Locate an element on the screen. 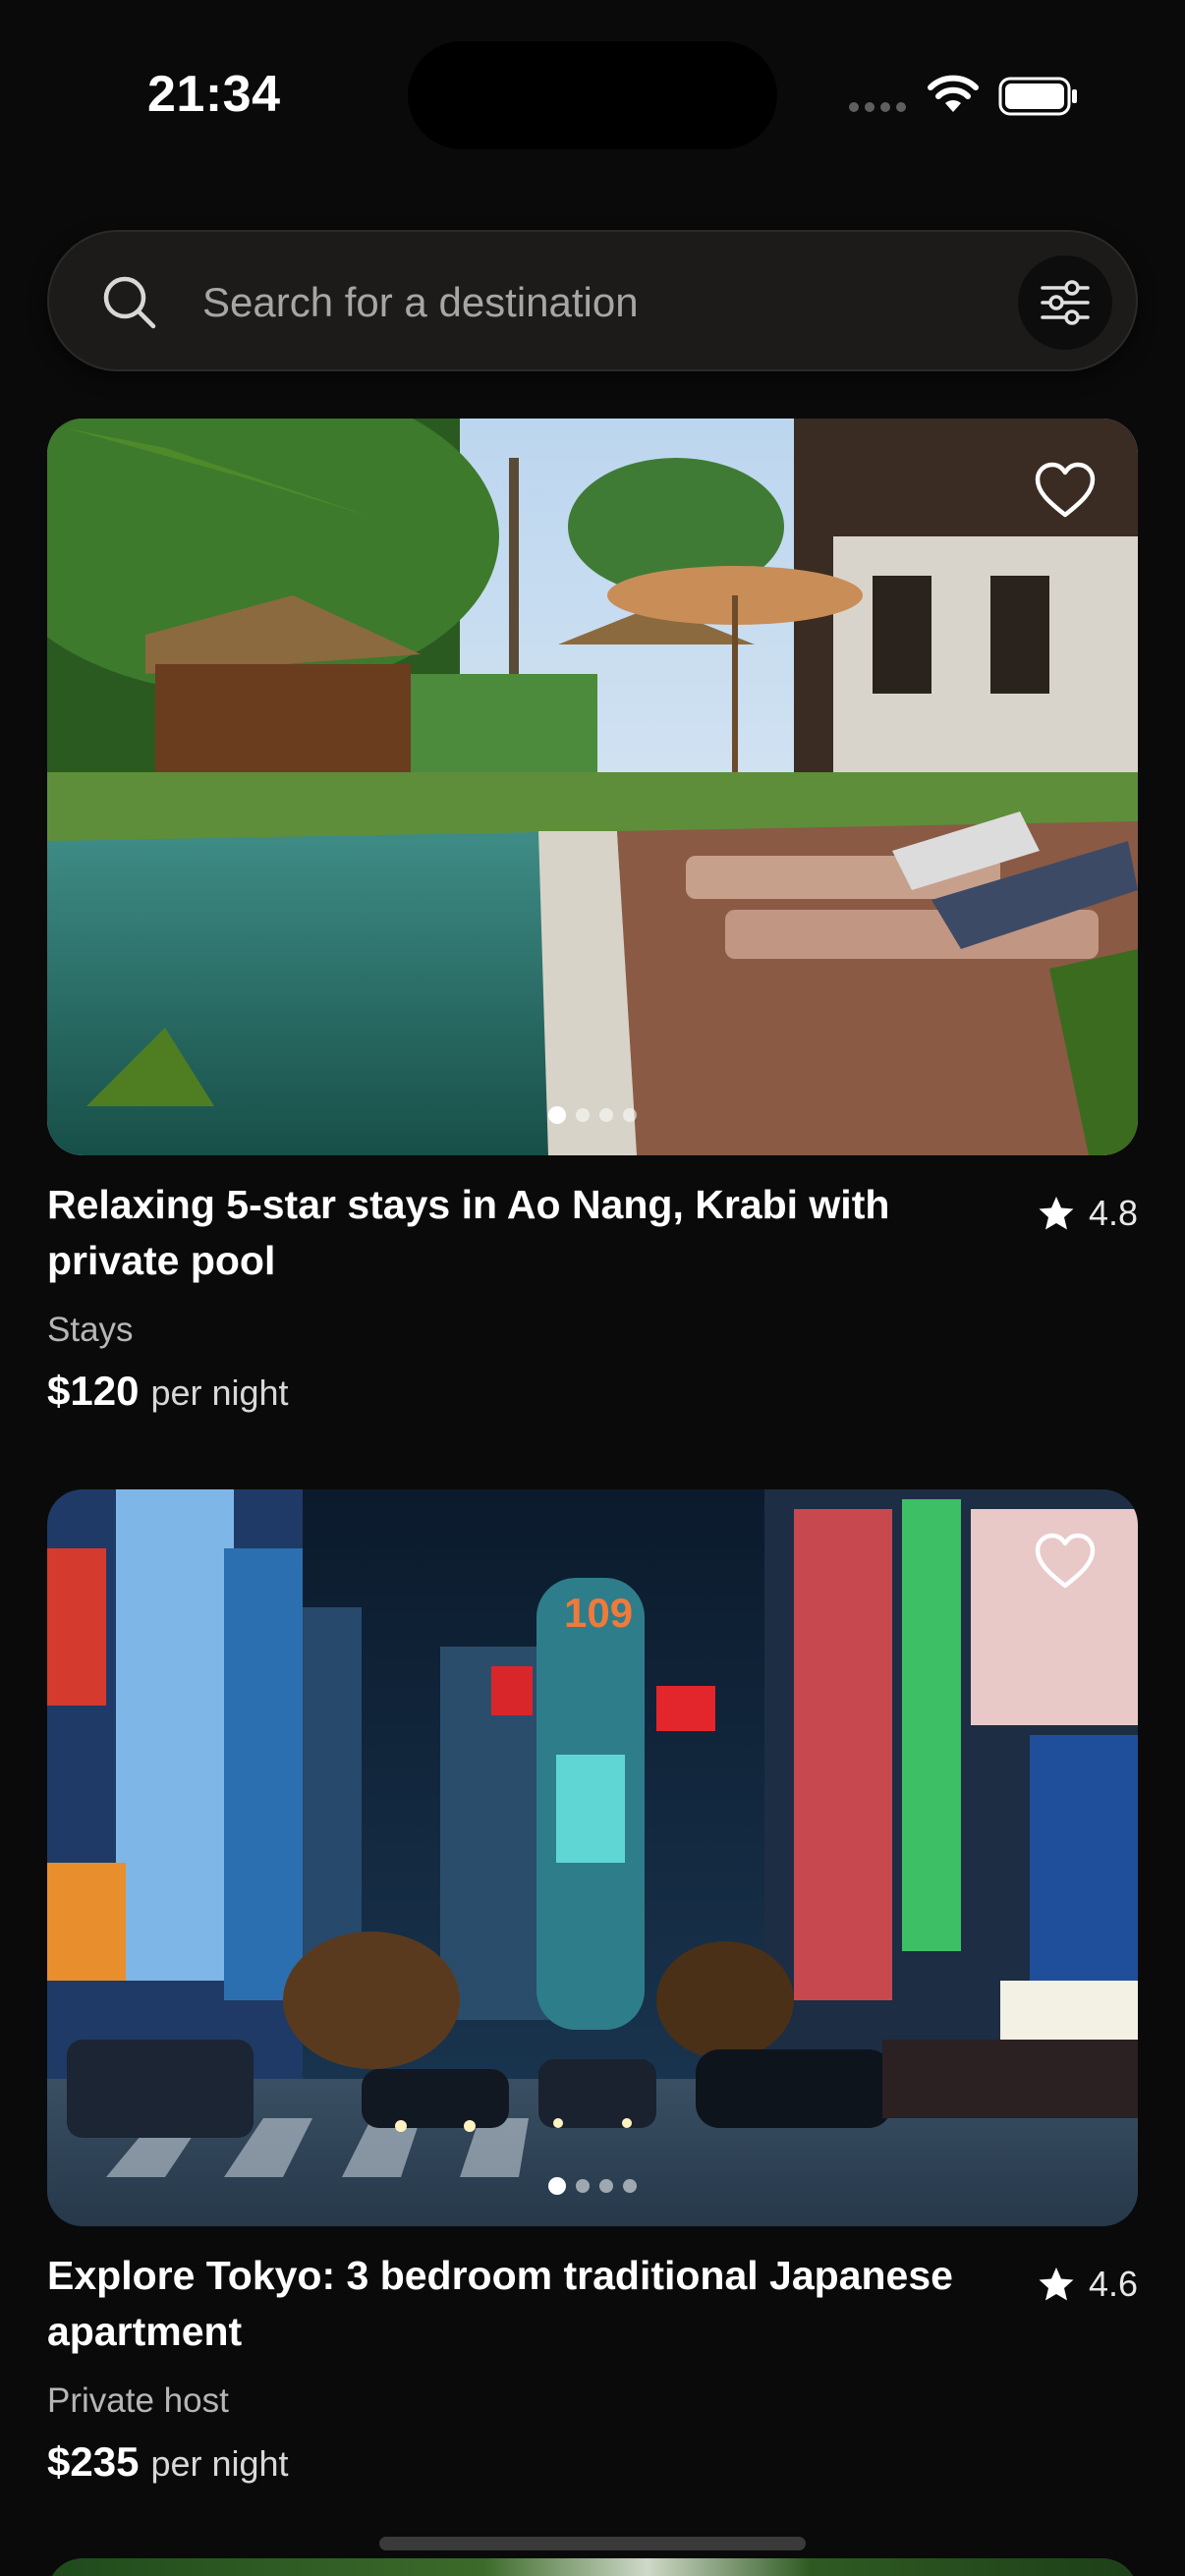 The image size is (1185, 2576). dynamic-island is located at coordinates (592, 95).